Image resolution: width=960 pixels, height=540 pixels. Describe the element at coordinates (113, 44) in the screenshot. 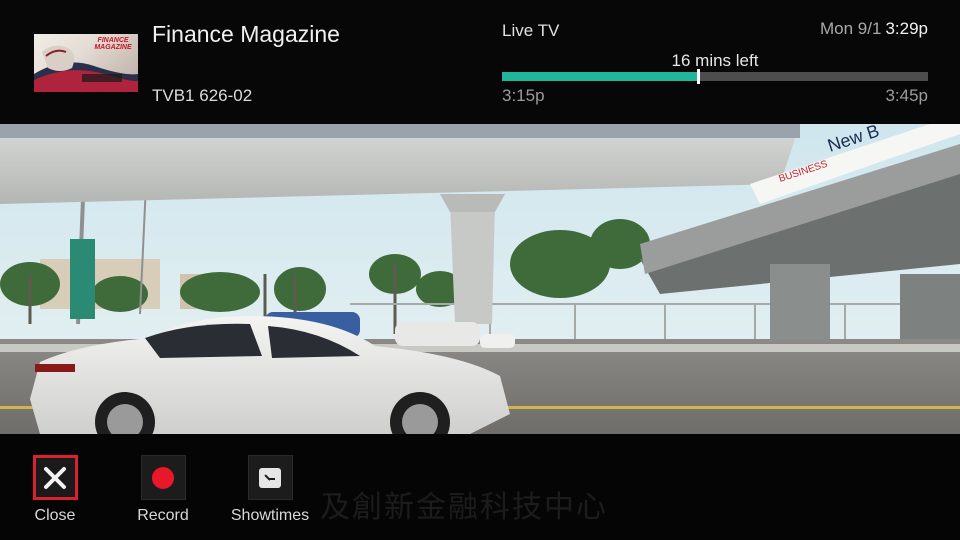

I see `thumbnail-title: FINANCE MAGAZINE` at that location.